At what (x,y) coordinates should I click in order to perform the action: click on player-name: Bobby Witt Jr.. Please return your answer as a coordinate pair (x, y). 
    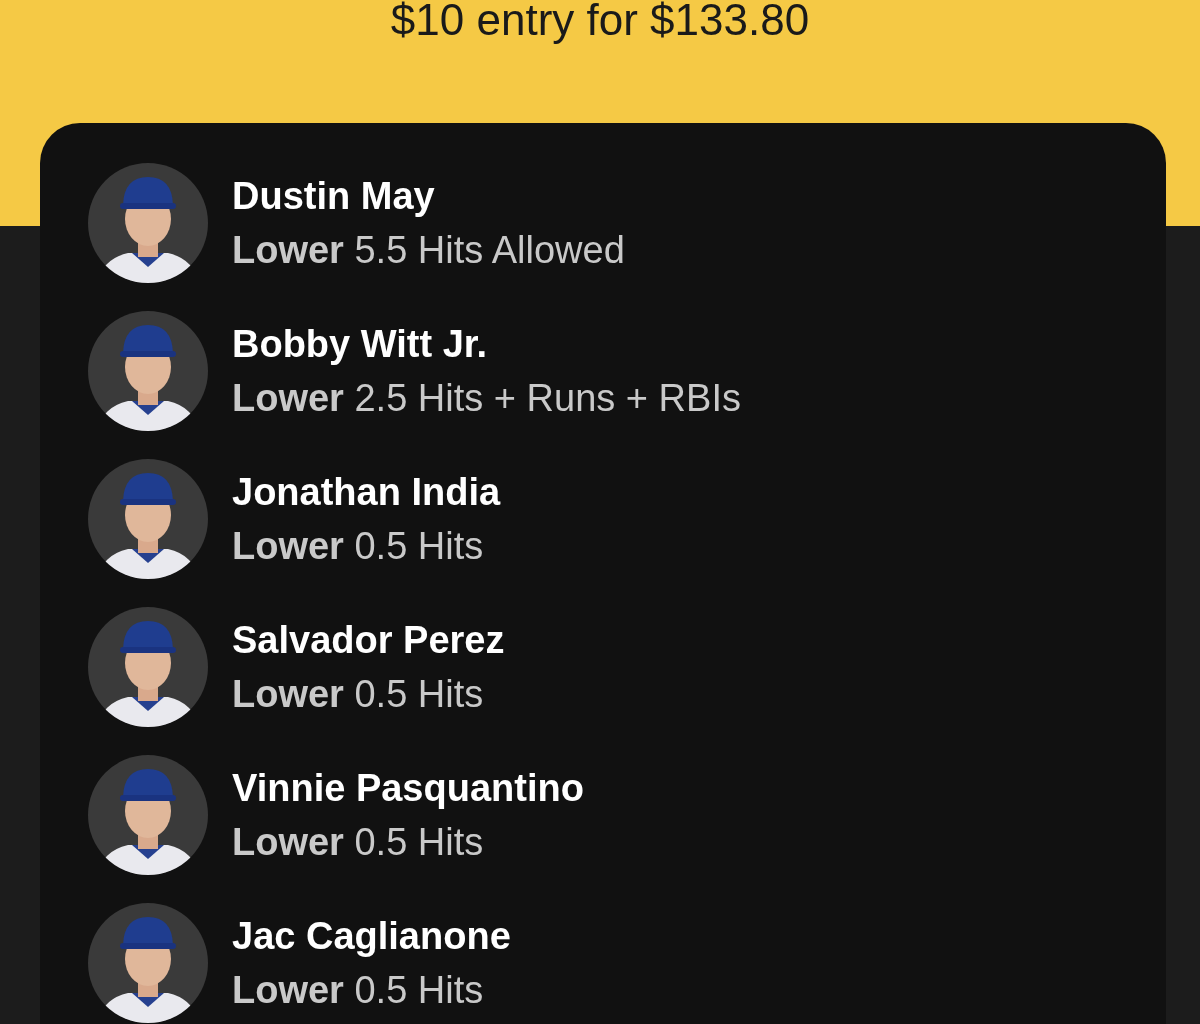
    Looking at the image, I should click on (360, 344).